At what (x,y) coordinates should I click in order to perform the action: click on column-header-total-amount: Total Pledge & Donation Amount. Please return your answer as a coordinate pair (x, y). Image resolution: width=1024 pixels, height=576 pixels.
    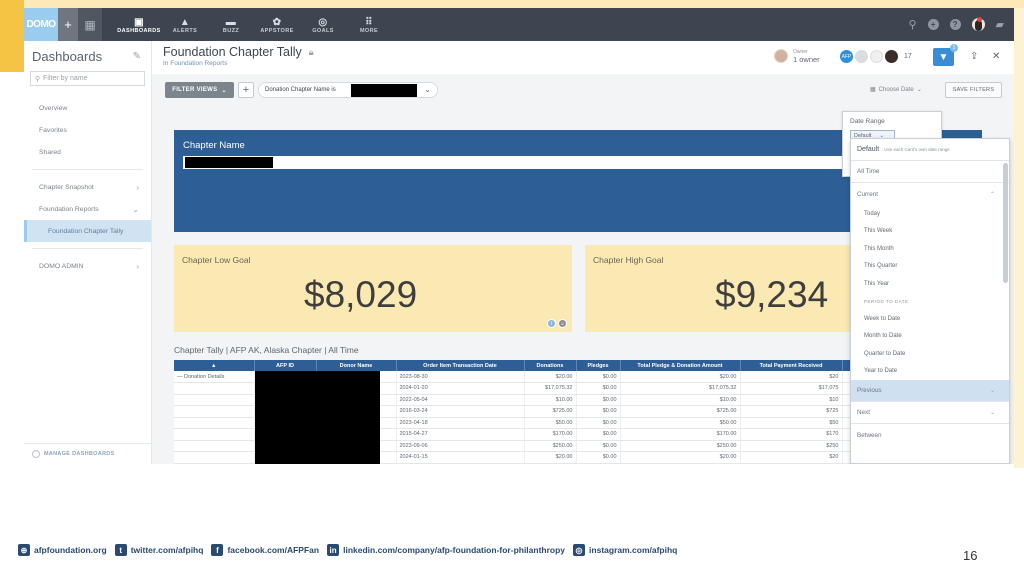
    Looking at the image, I should click on (680, 365).